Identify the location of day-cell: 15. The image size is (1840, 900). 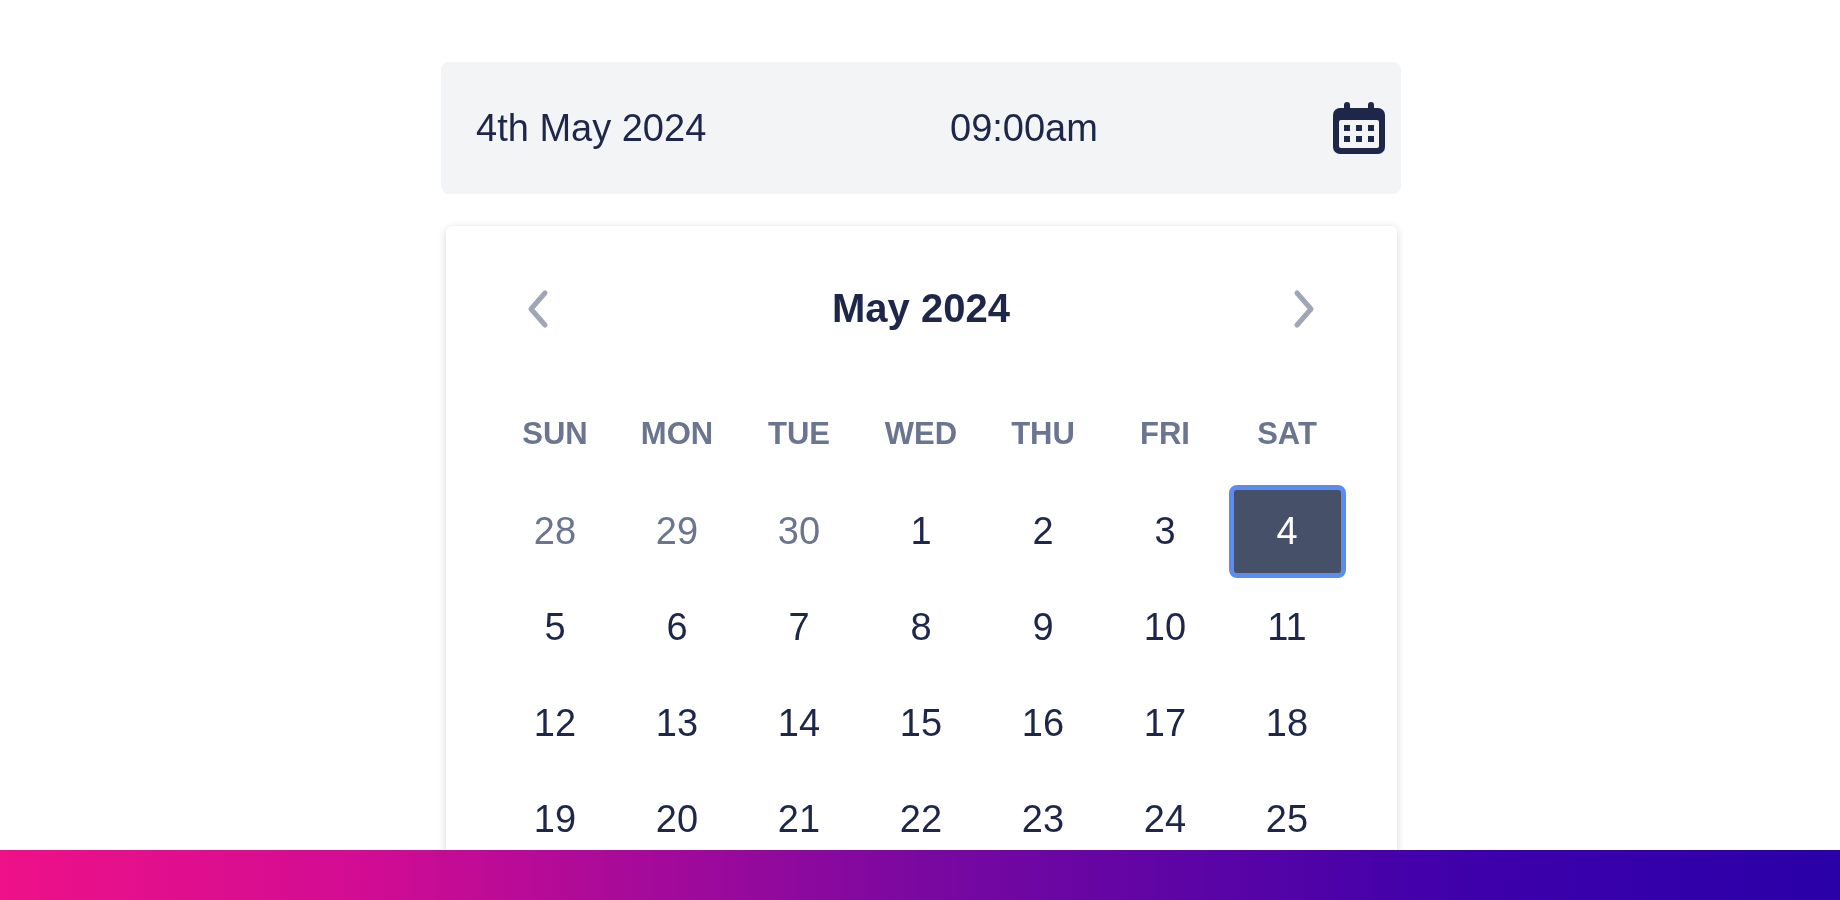
(921, 723).